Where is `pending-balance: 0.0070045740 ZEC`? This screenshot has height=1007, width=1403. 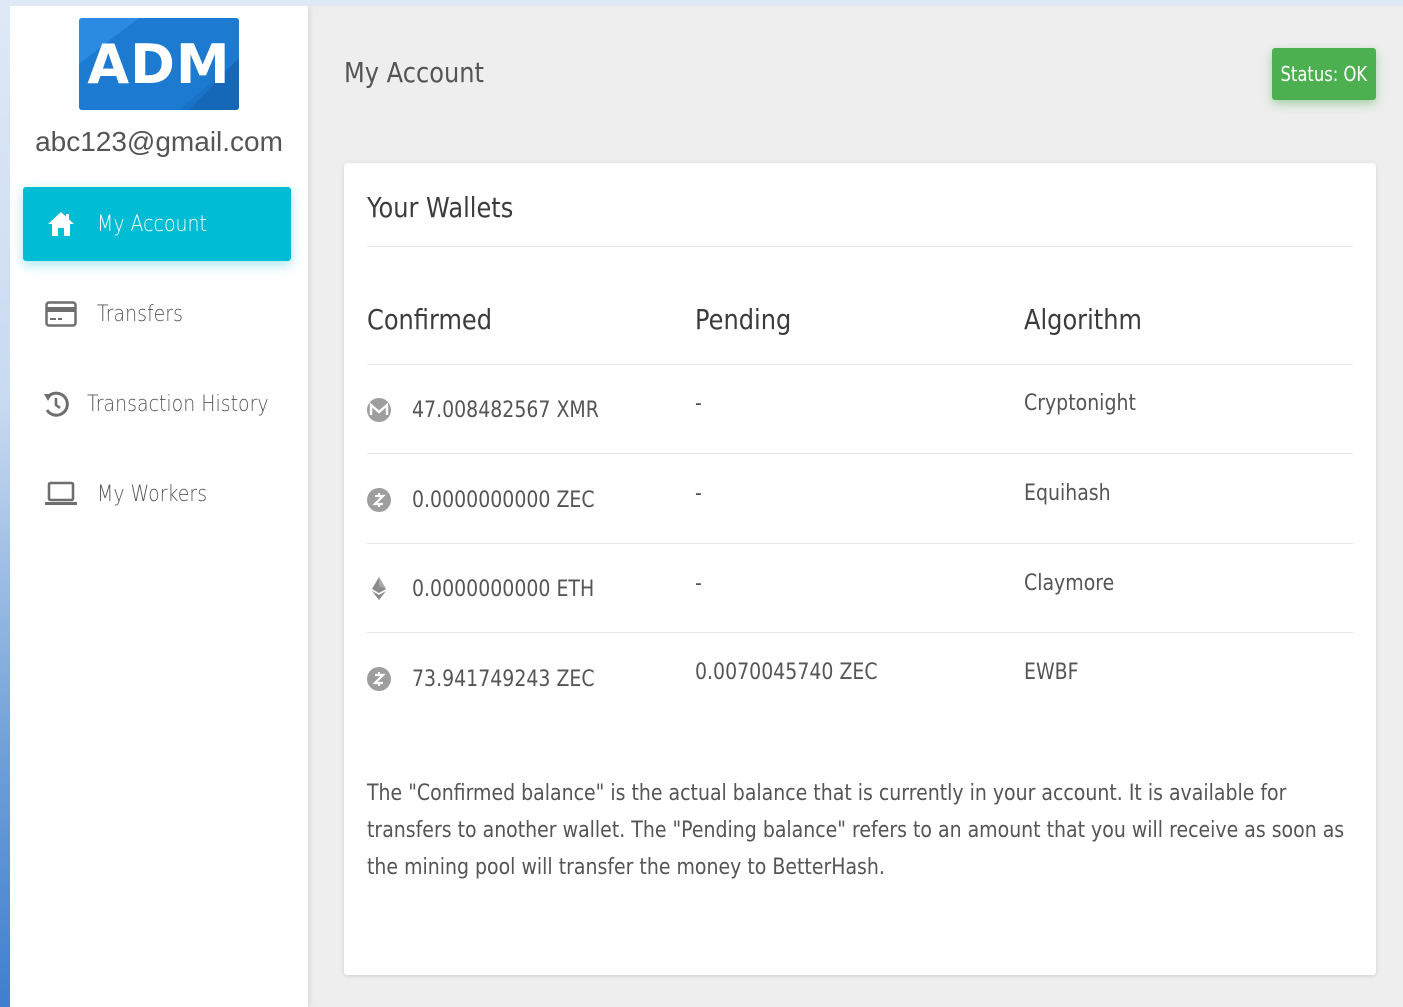
pending-balance: 0.0070045740 ZEC is located at coordinates (786, 672).